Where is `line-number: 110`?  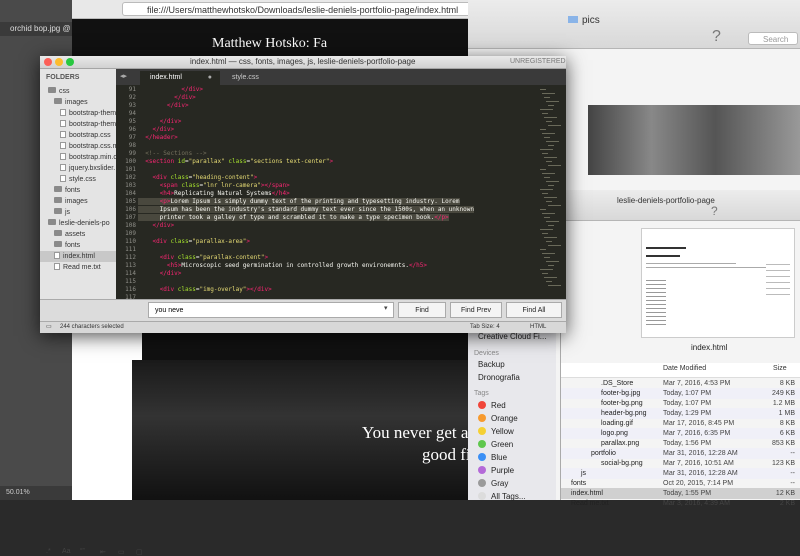 line-number: 110 is located at coordinates (130, 241).